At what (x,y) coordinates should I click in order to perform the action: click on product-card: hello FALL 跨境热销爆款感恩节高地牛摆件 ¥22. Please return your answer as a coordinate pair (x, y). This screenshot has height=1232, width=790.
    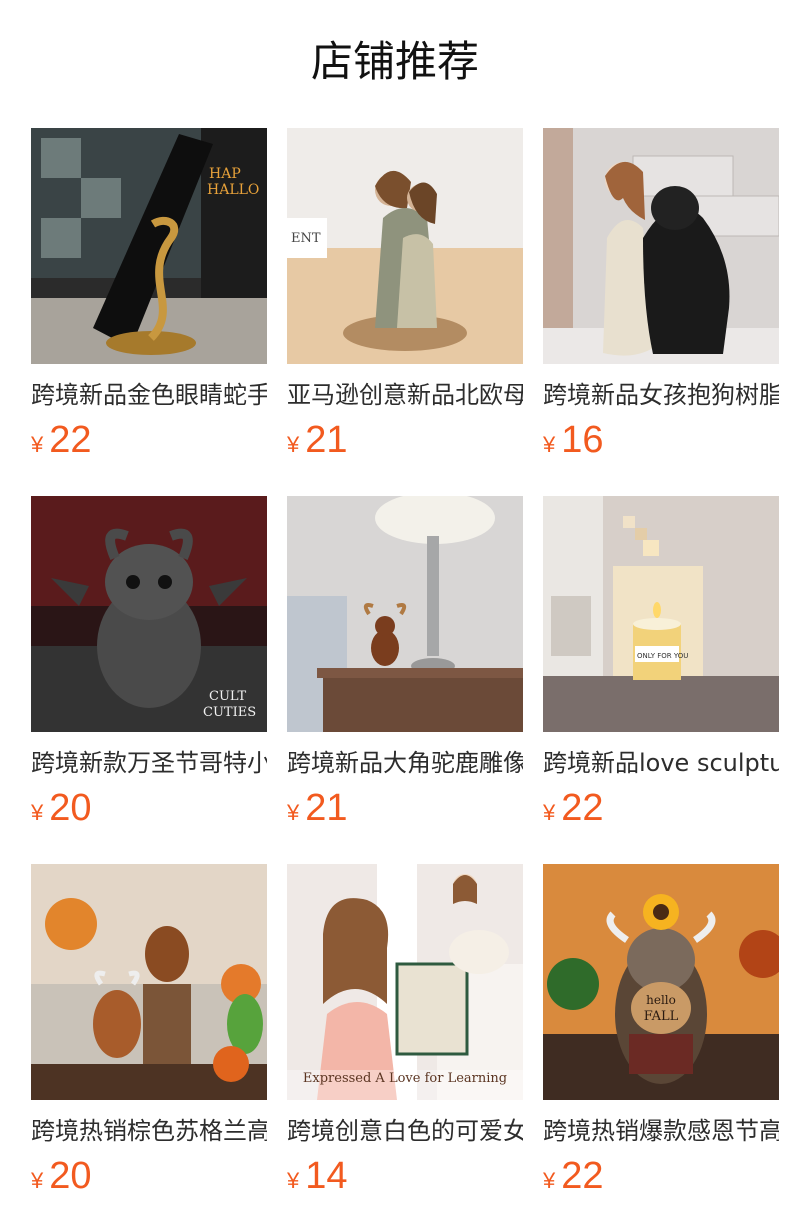
    Looking at the image, I should click on (661, 1032).